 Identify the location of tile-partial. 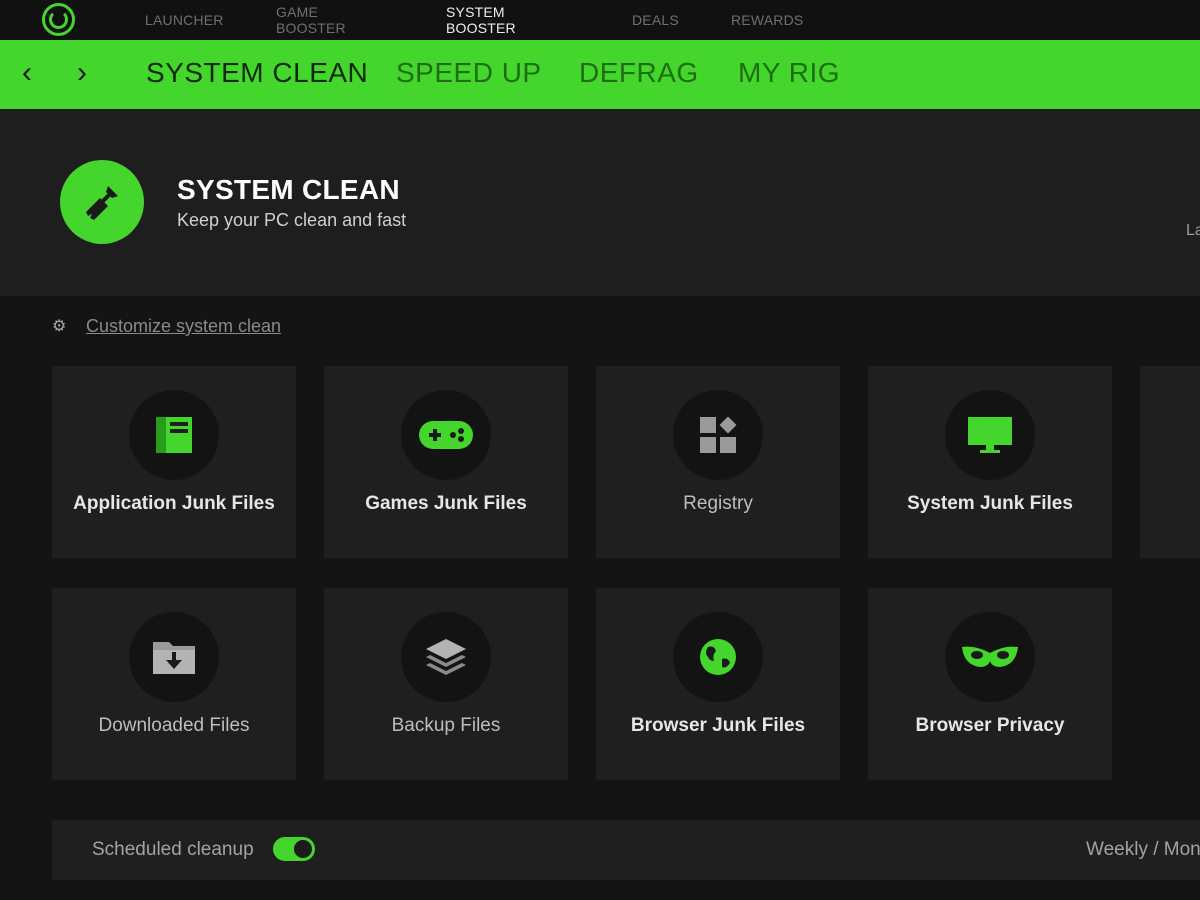
(1170, 462).